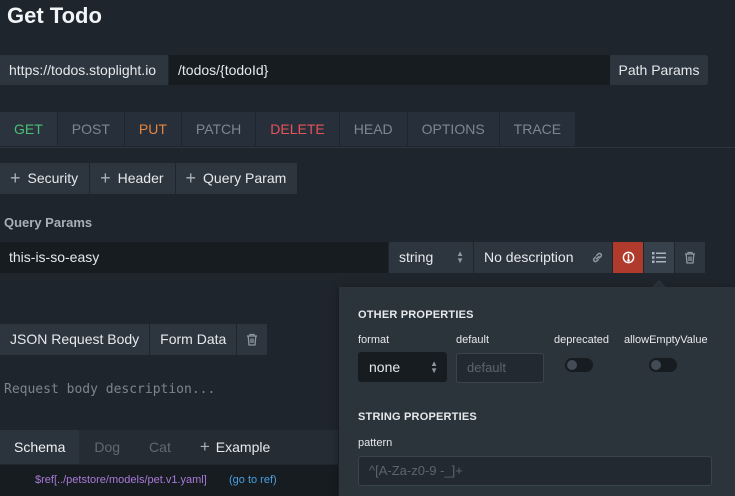  What do you see at coordinates (54, 15) in the screenshot?
I see `page-title: Get Todo` at bounding box center [54, 15].